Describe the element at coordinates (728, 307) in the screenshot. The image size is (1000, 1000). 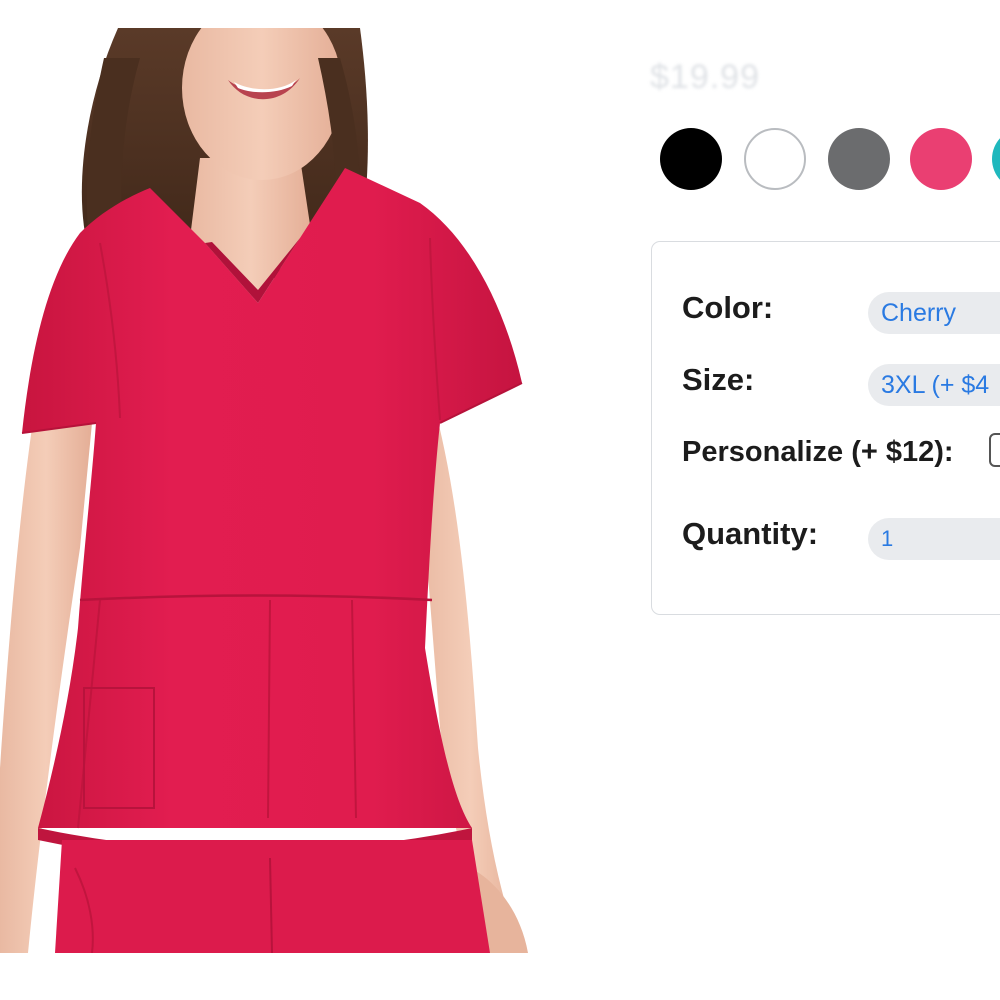
I see `color-label: Color:` at that location.